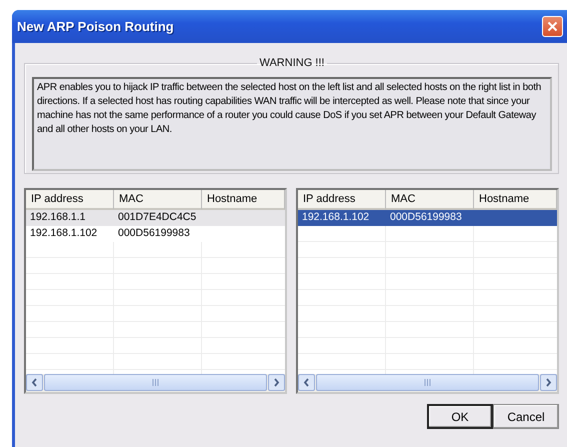  I want to click on close-button, so click(552, 26).